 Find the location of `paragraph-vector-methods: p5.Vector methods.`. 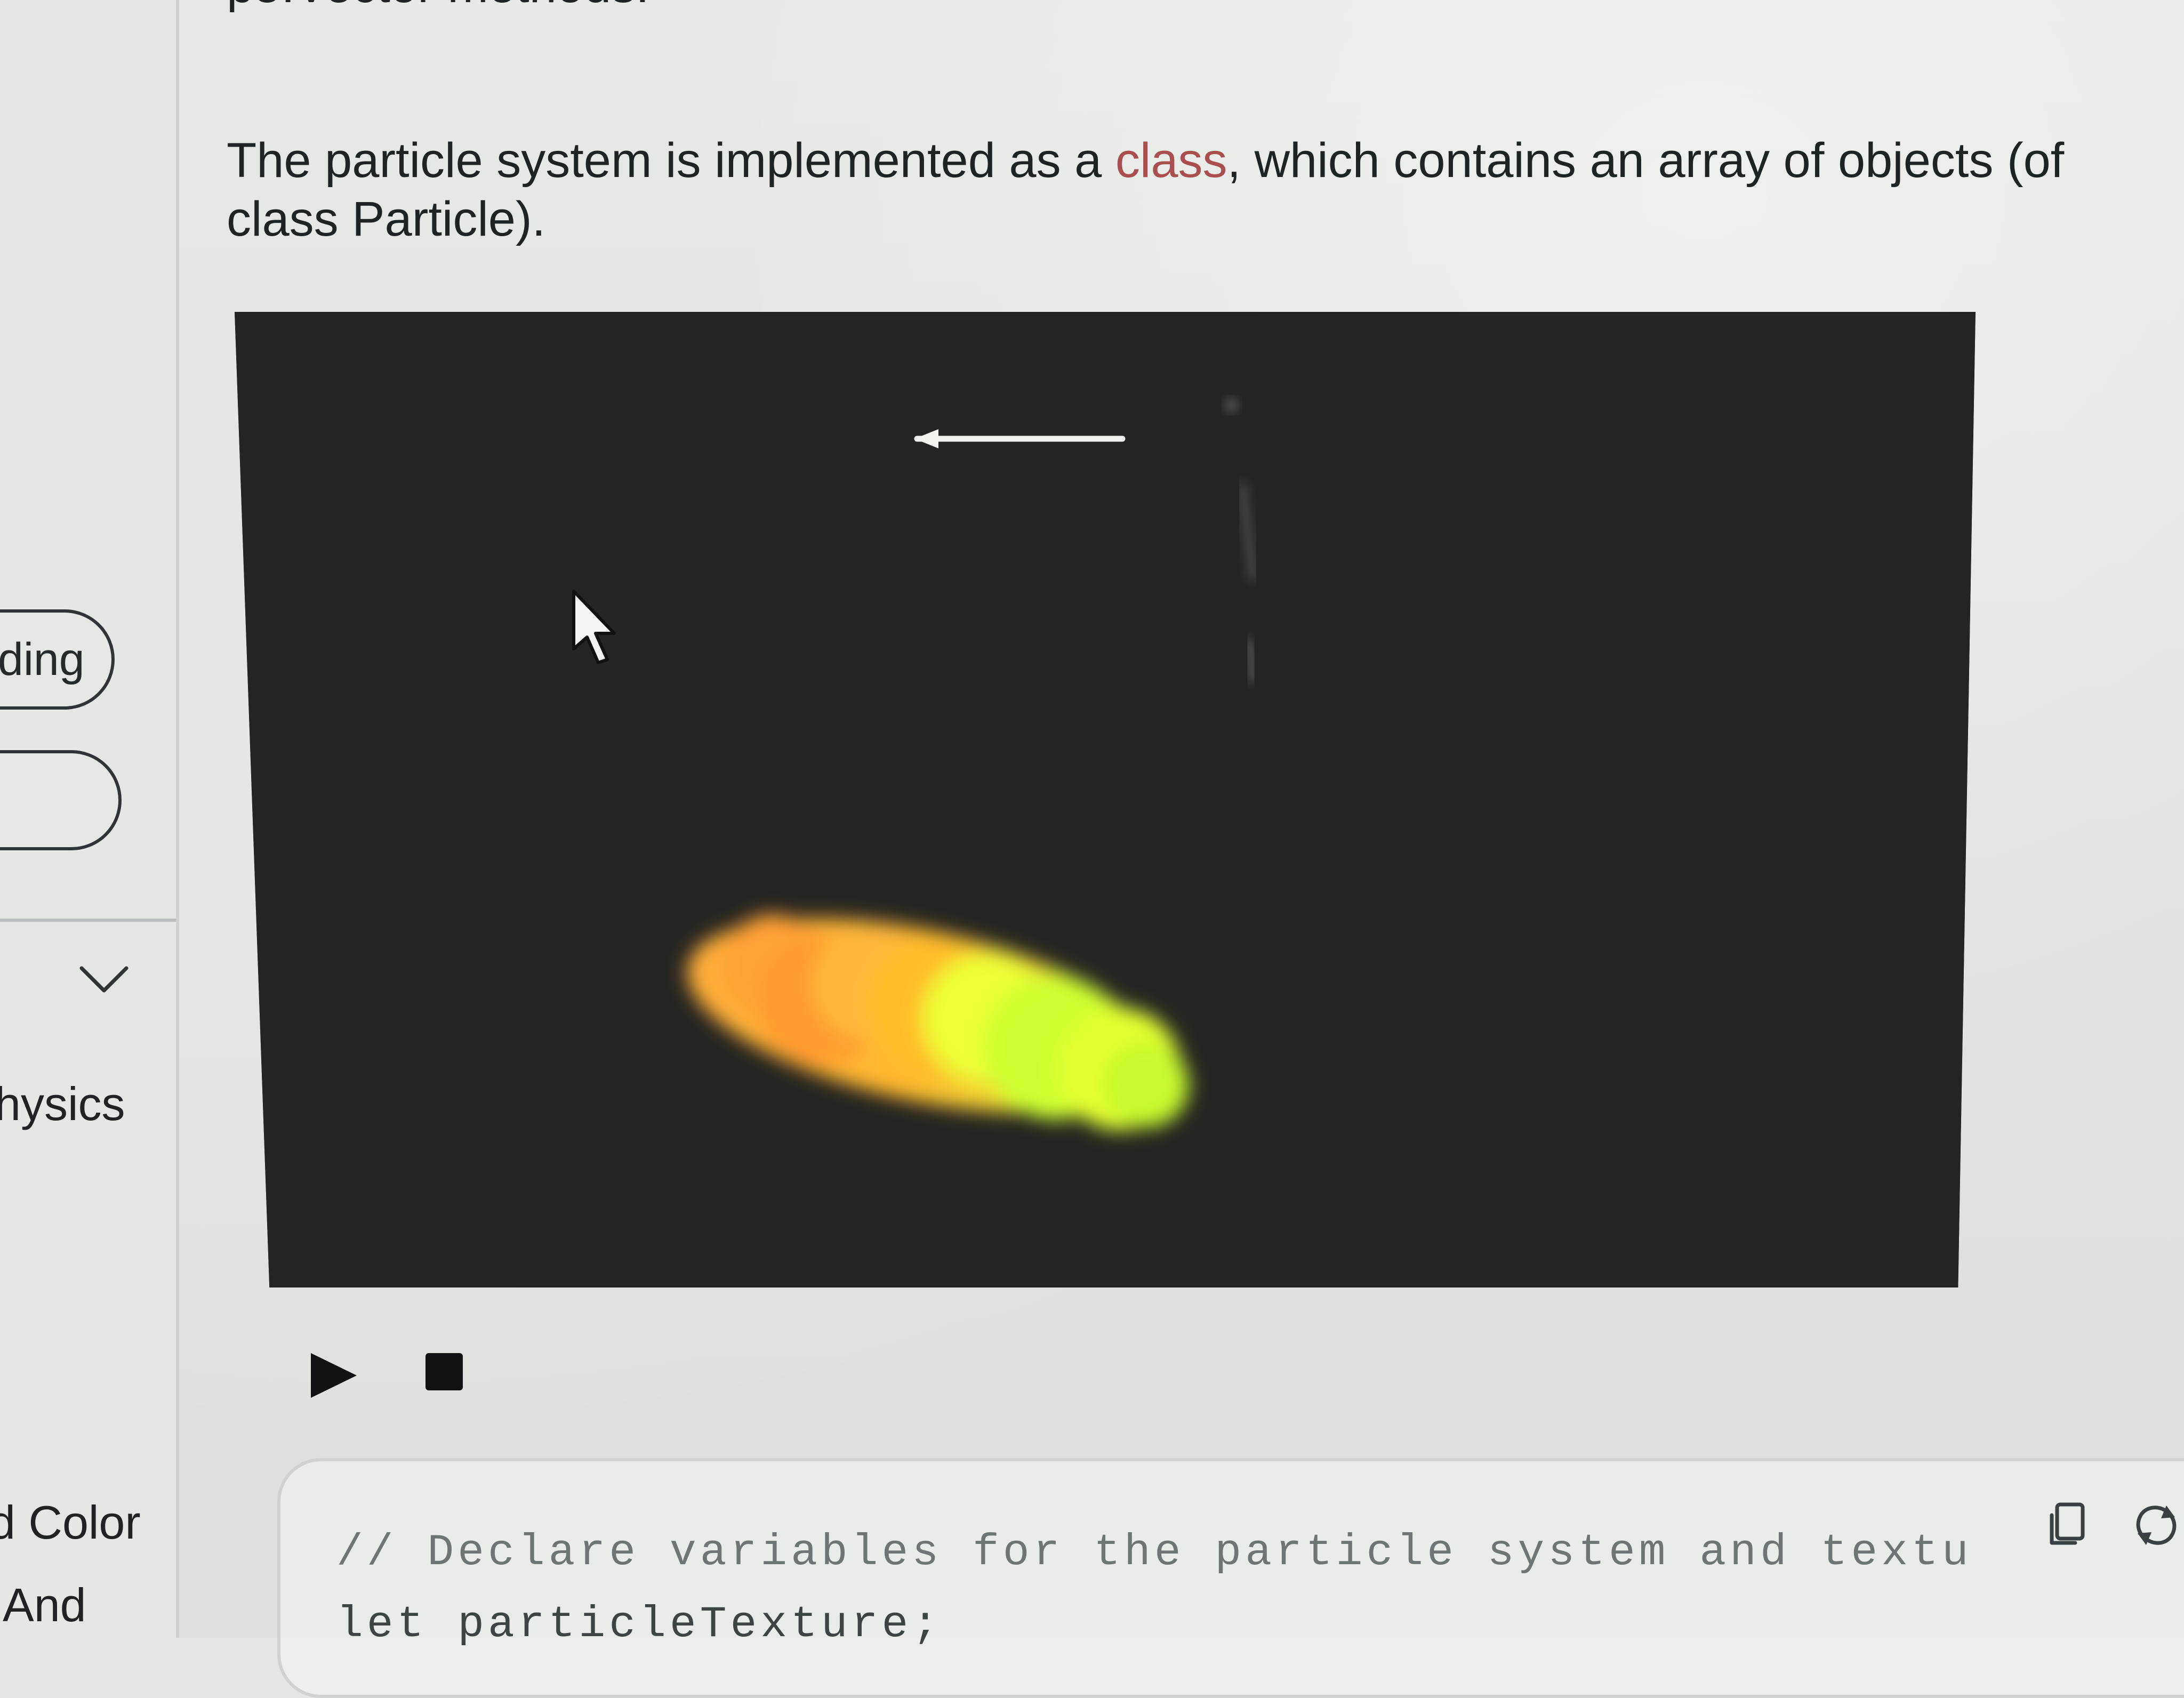

paragraph-vector-methods: p5.Vector methods. is located at coordinates (1133, 7).